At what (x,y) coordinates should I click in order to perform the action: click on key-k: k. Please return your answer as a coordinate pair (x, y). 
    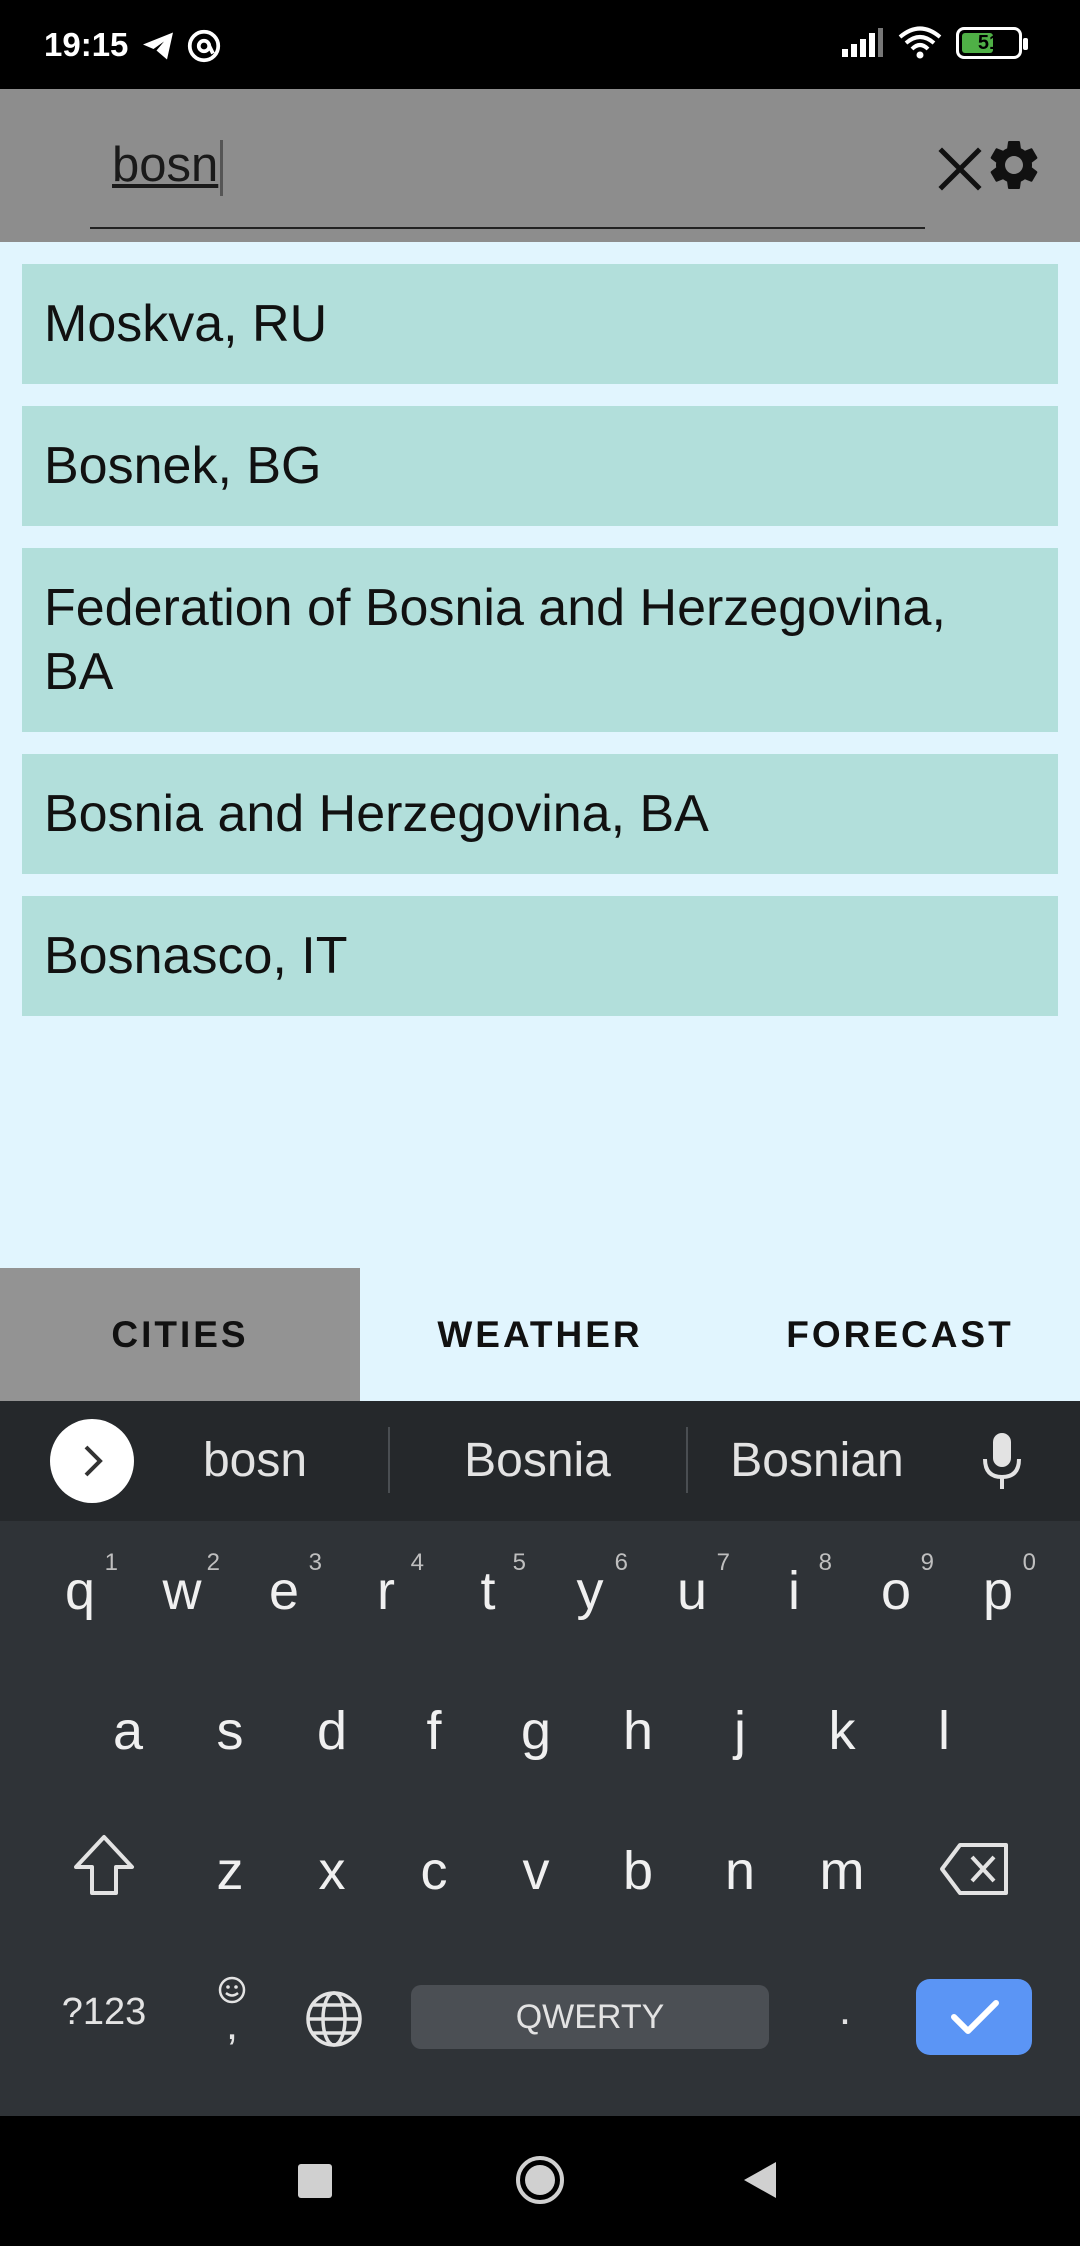
    Looking at the image, I should click on (842, 1731).